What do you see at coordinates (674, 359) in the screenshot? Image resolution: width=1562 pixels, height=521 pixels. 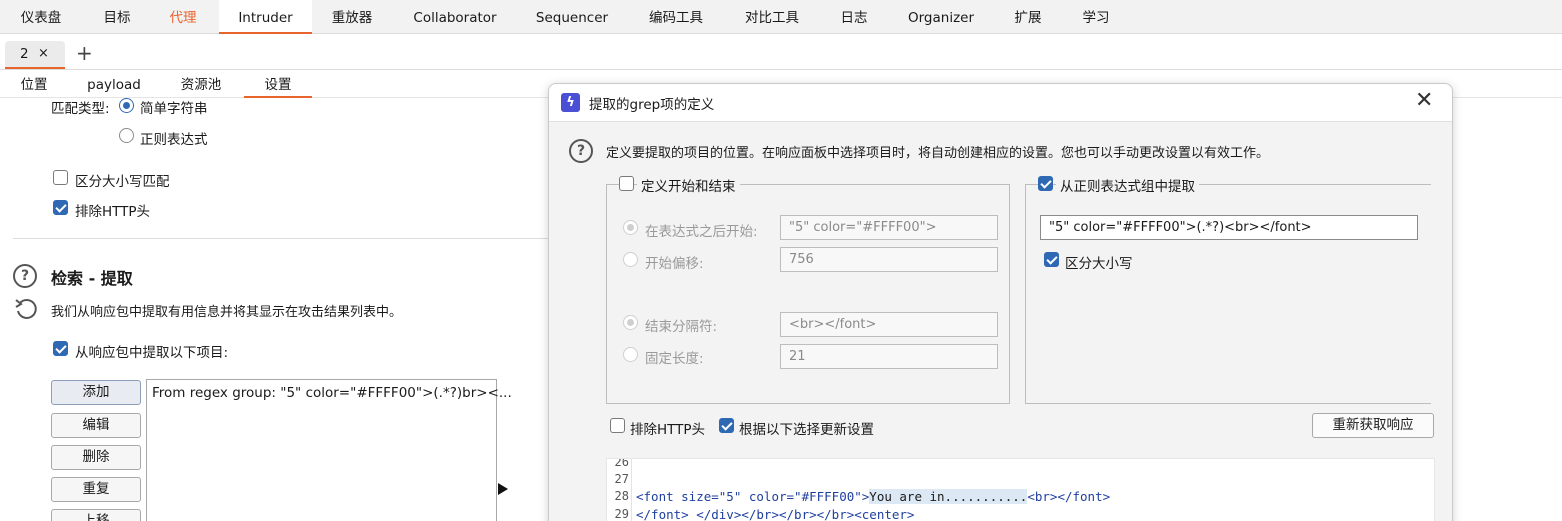 I see `fixed-length-label: 固定长度:` at bounding box center [674, 359].